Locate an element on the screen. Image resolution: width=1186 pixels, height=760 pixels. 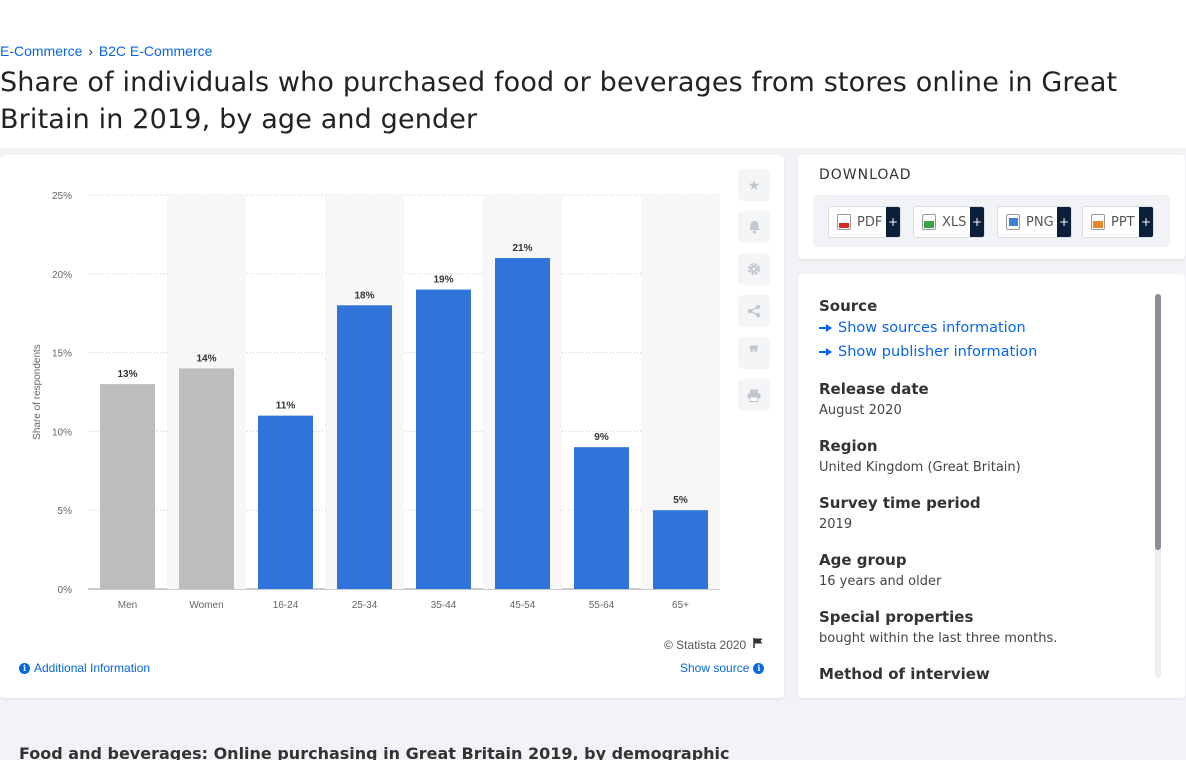
additional-information-link: i Additional Information is located at coordinates (84, 668).